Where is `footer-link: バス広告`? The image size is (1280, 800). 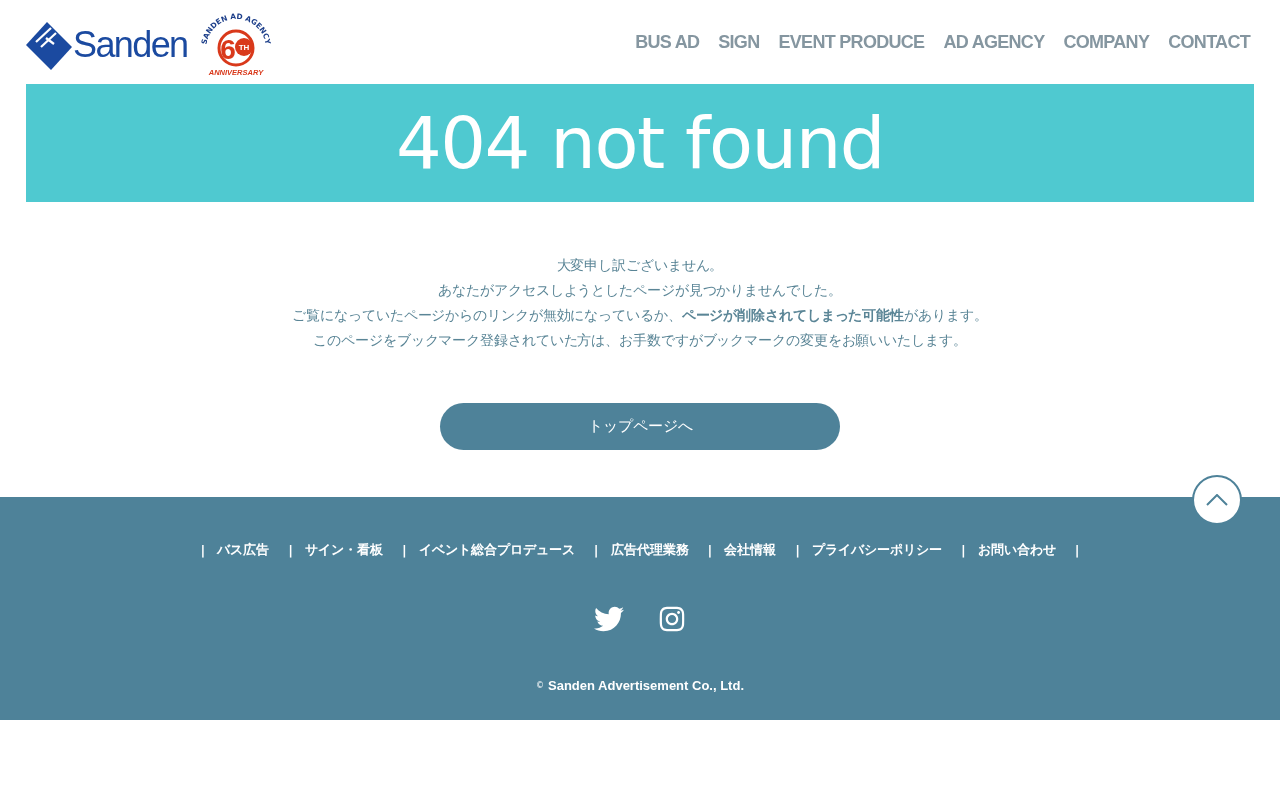
footer-link: バス広告 is located at coordinates (243, 550).